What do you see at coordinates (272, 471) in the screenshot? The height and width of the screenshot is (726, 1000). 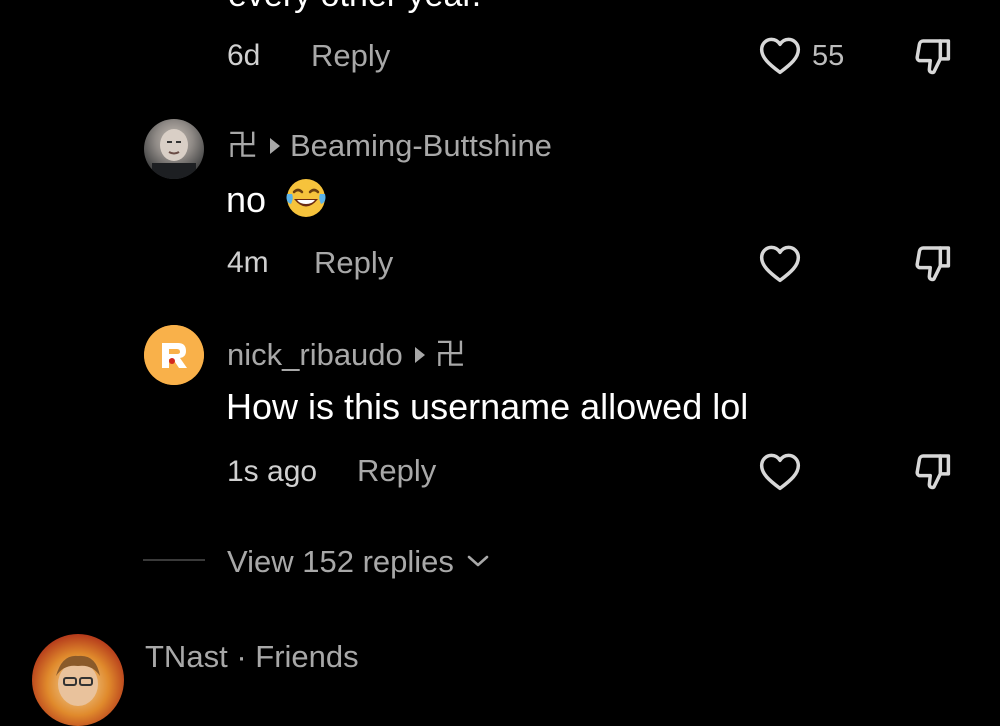 I see `comment-timestamp: 1s ago` at bounding box center [272, 471].